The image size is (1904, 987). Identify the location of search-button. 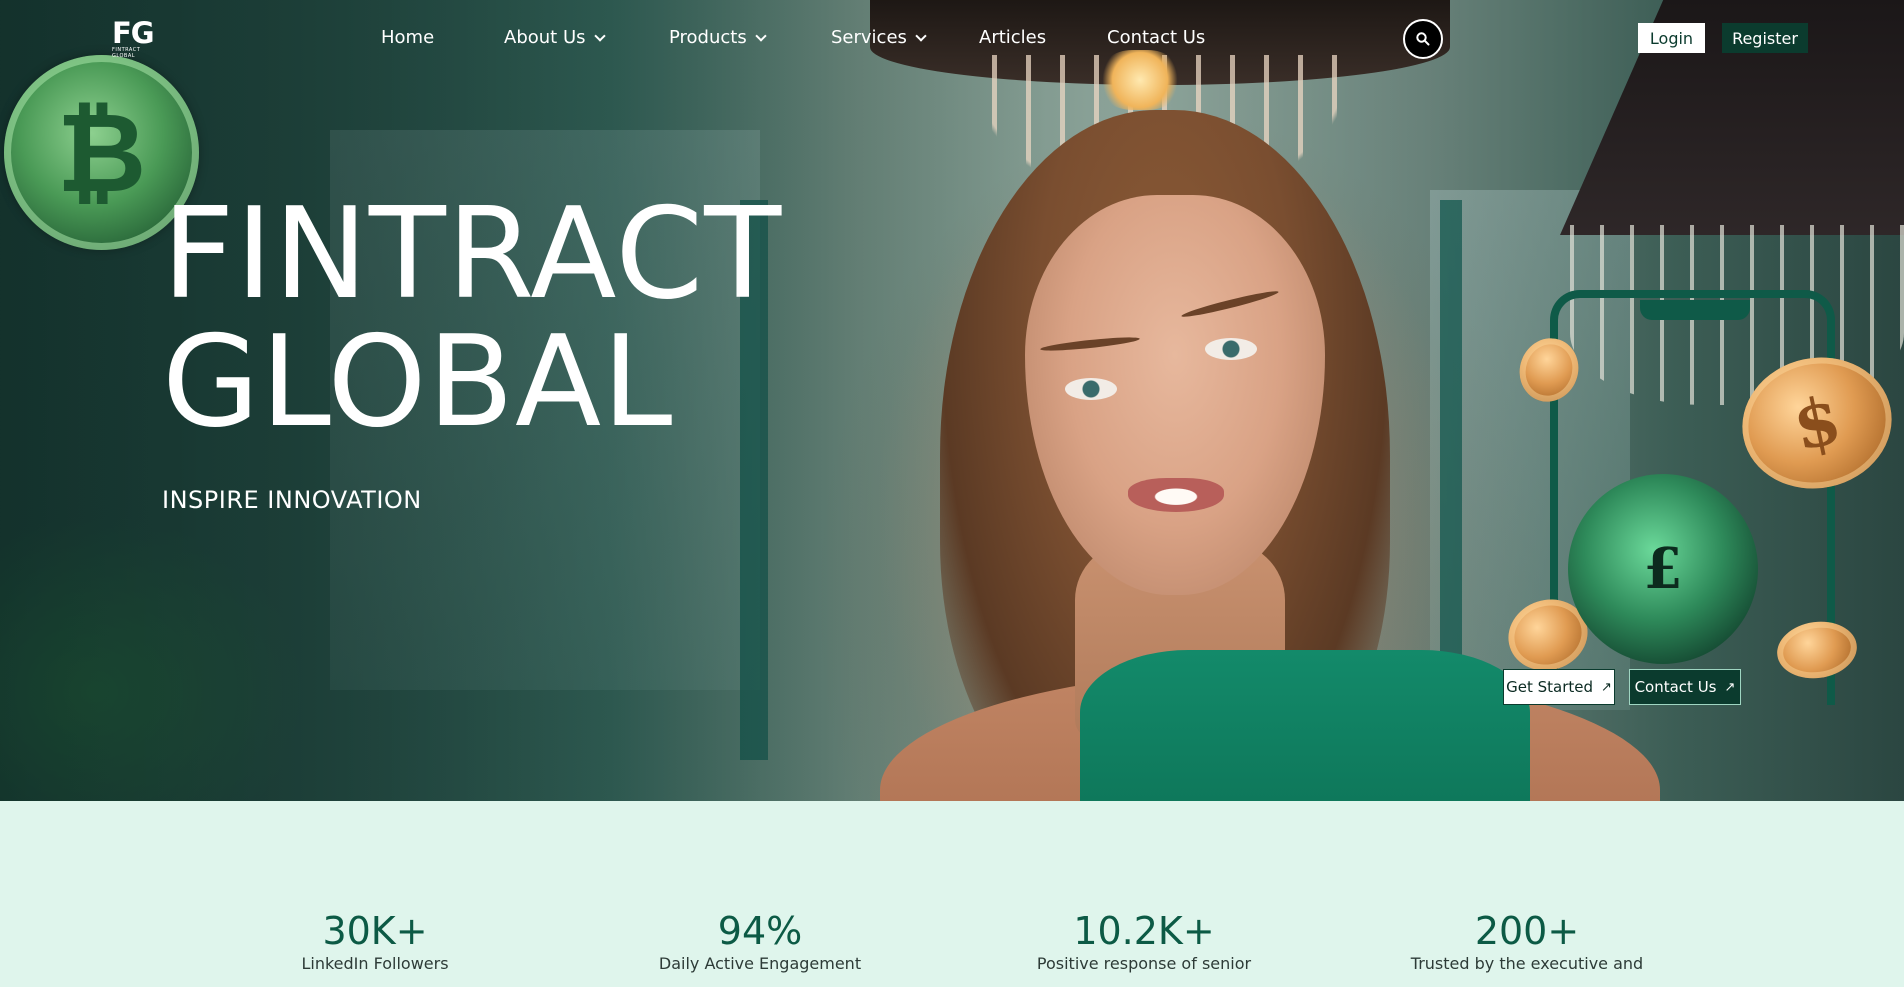
(1423, 39).